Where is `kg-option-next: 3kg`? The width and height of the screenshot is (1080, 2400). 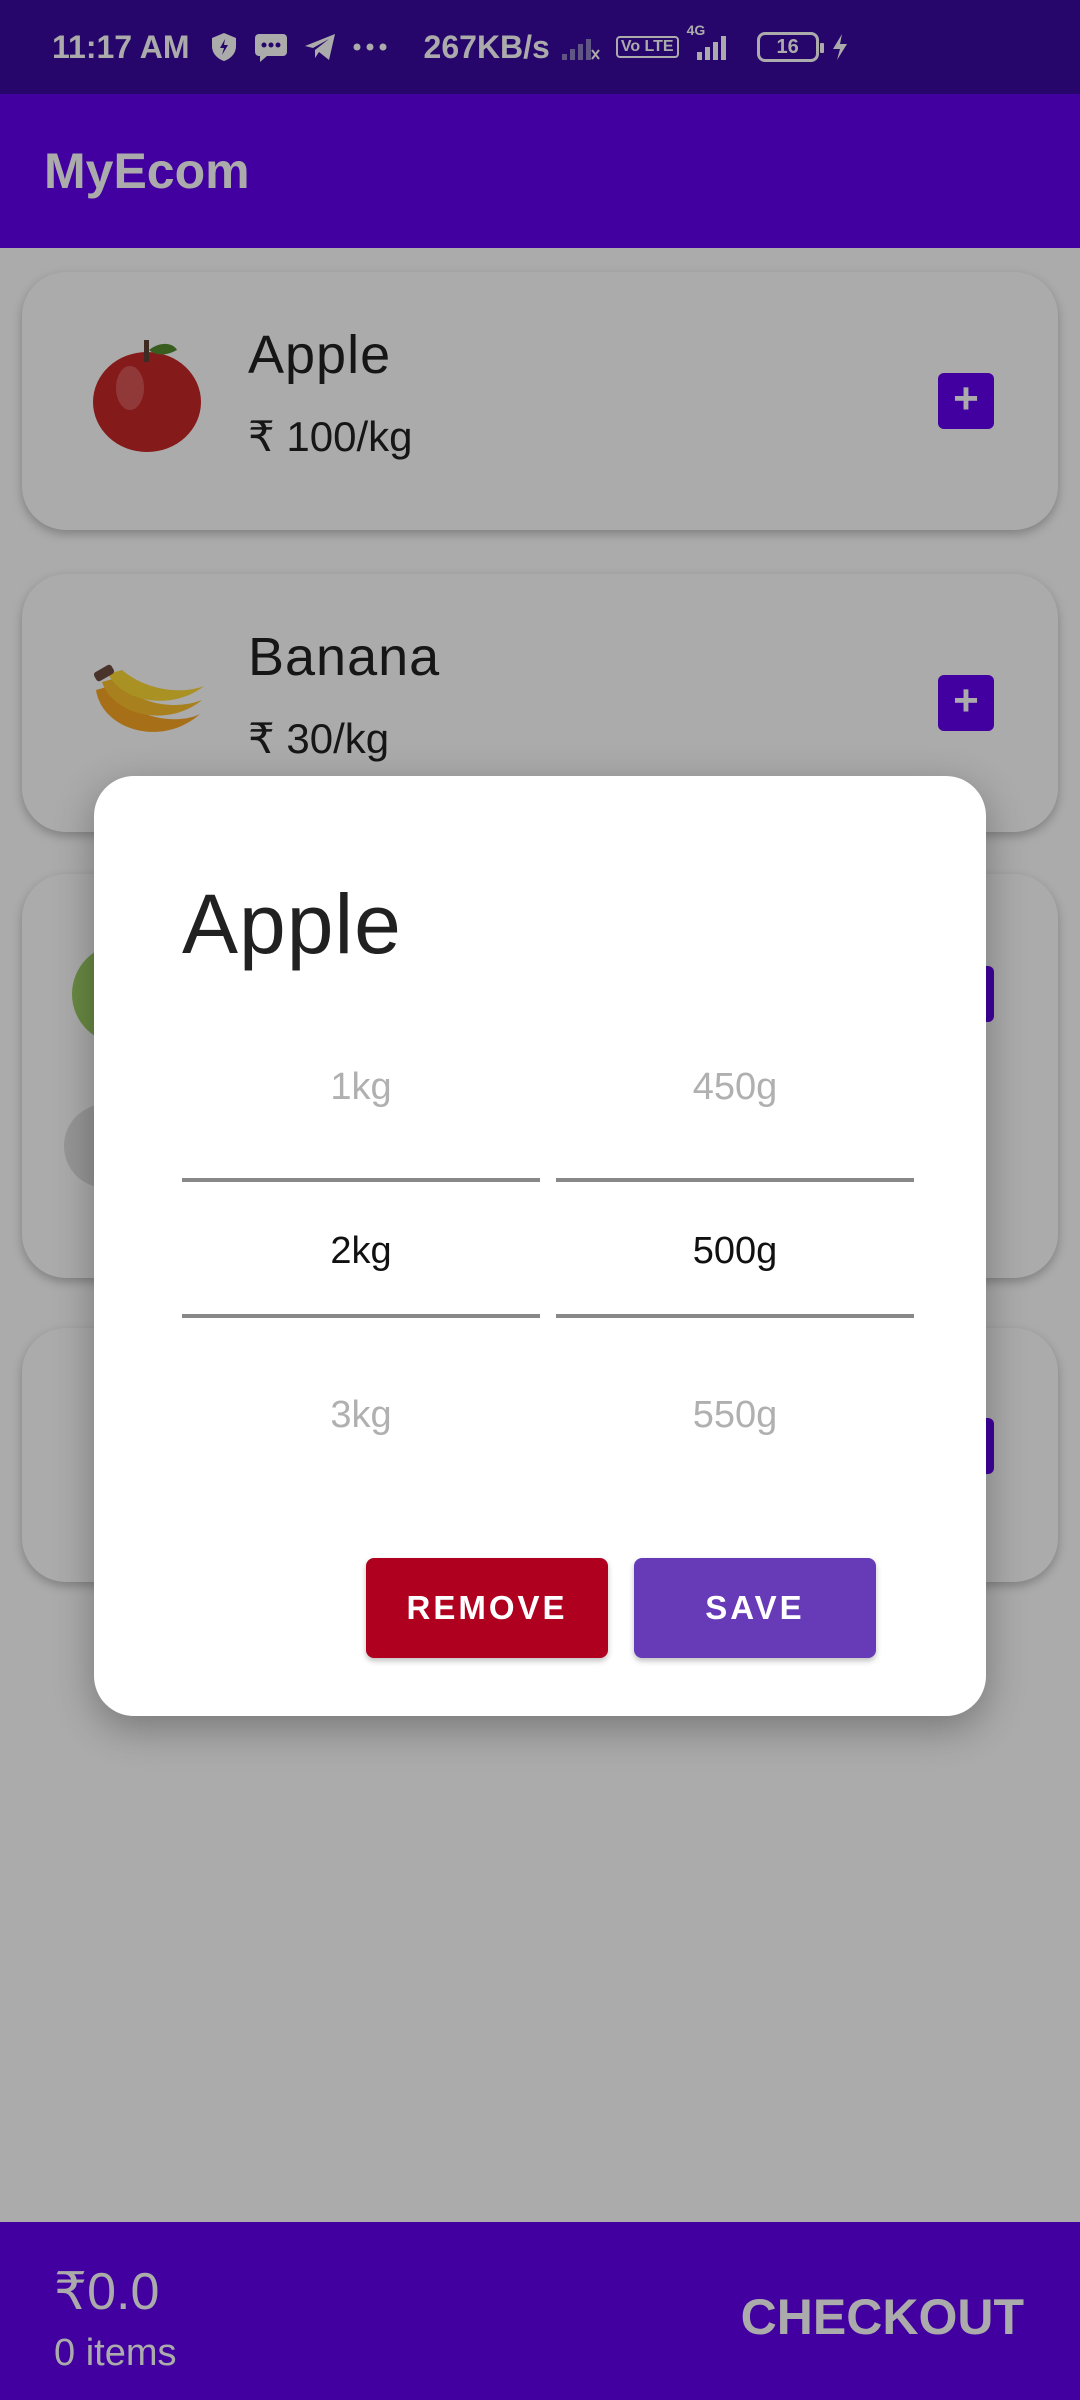 kg-option-next: 3kg is located at coordinates (361, 1415).